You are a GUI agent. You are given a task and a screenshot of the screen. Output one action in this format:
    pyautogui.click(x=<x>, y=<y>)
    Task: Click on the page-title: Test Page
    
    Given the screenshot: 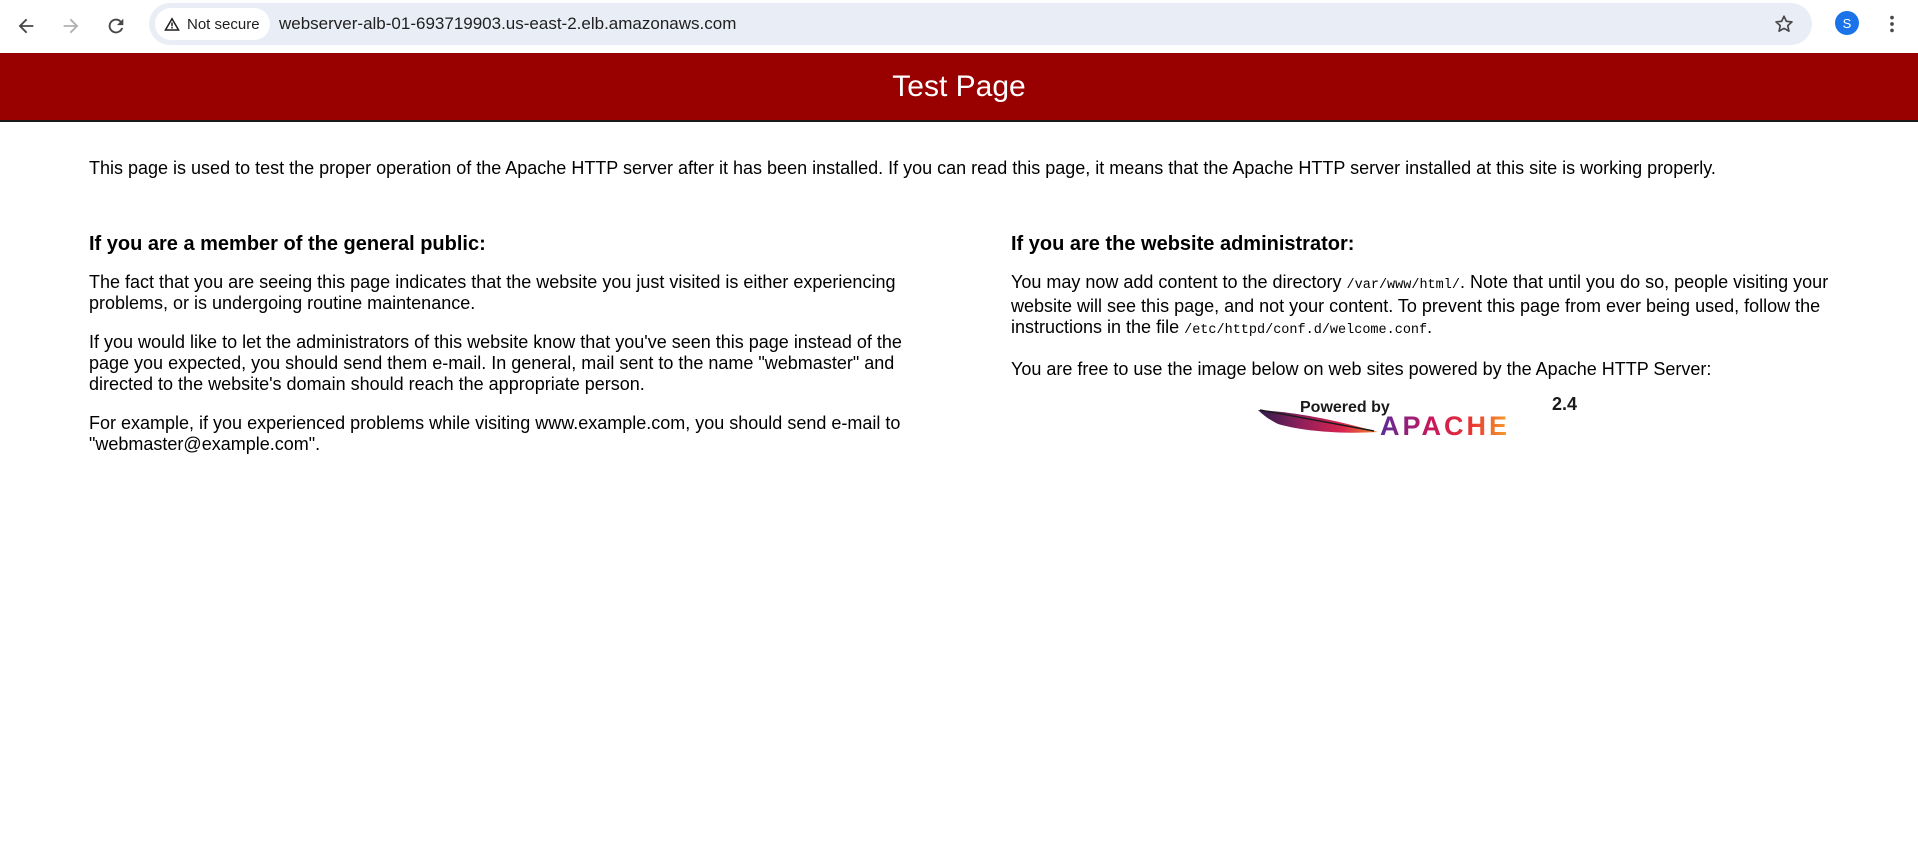 What is the action you would take?
    pyautogui.click(x=959, y=86)
    